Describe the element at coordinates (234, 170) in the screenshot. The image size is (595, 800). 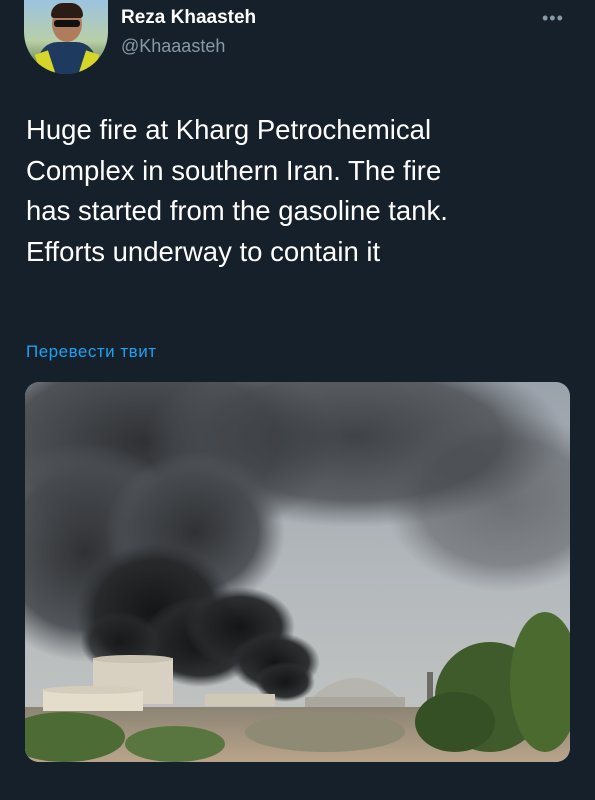
I see `tweet-text-line: Complex in southern Iran. The fire` at that location.